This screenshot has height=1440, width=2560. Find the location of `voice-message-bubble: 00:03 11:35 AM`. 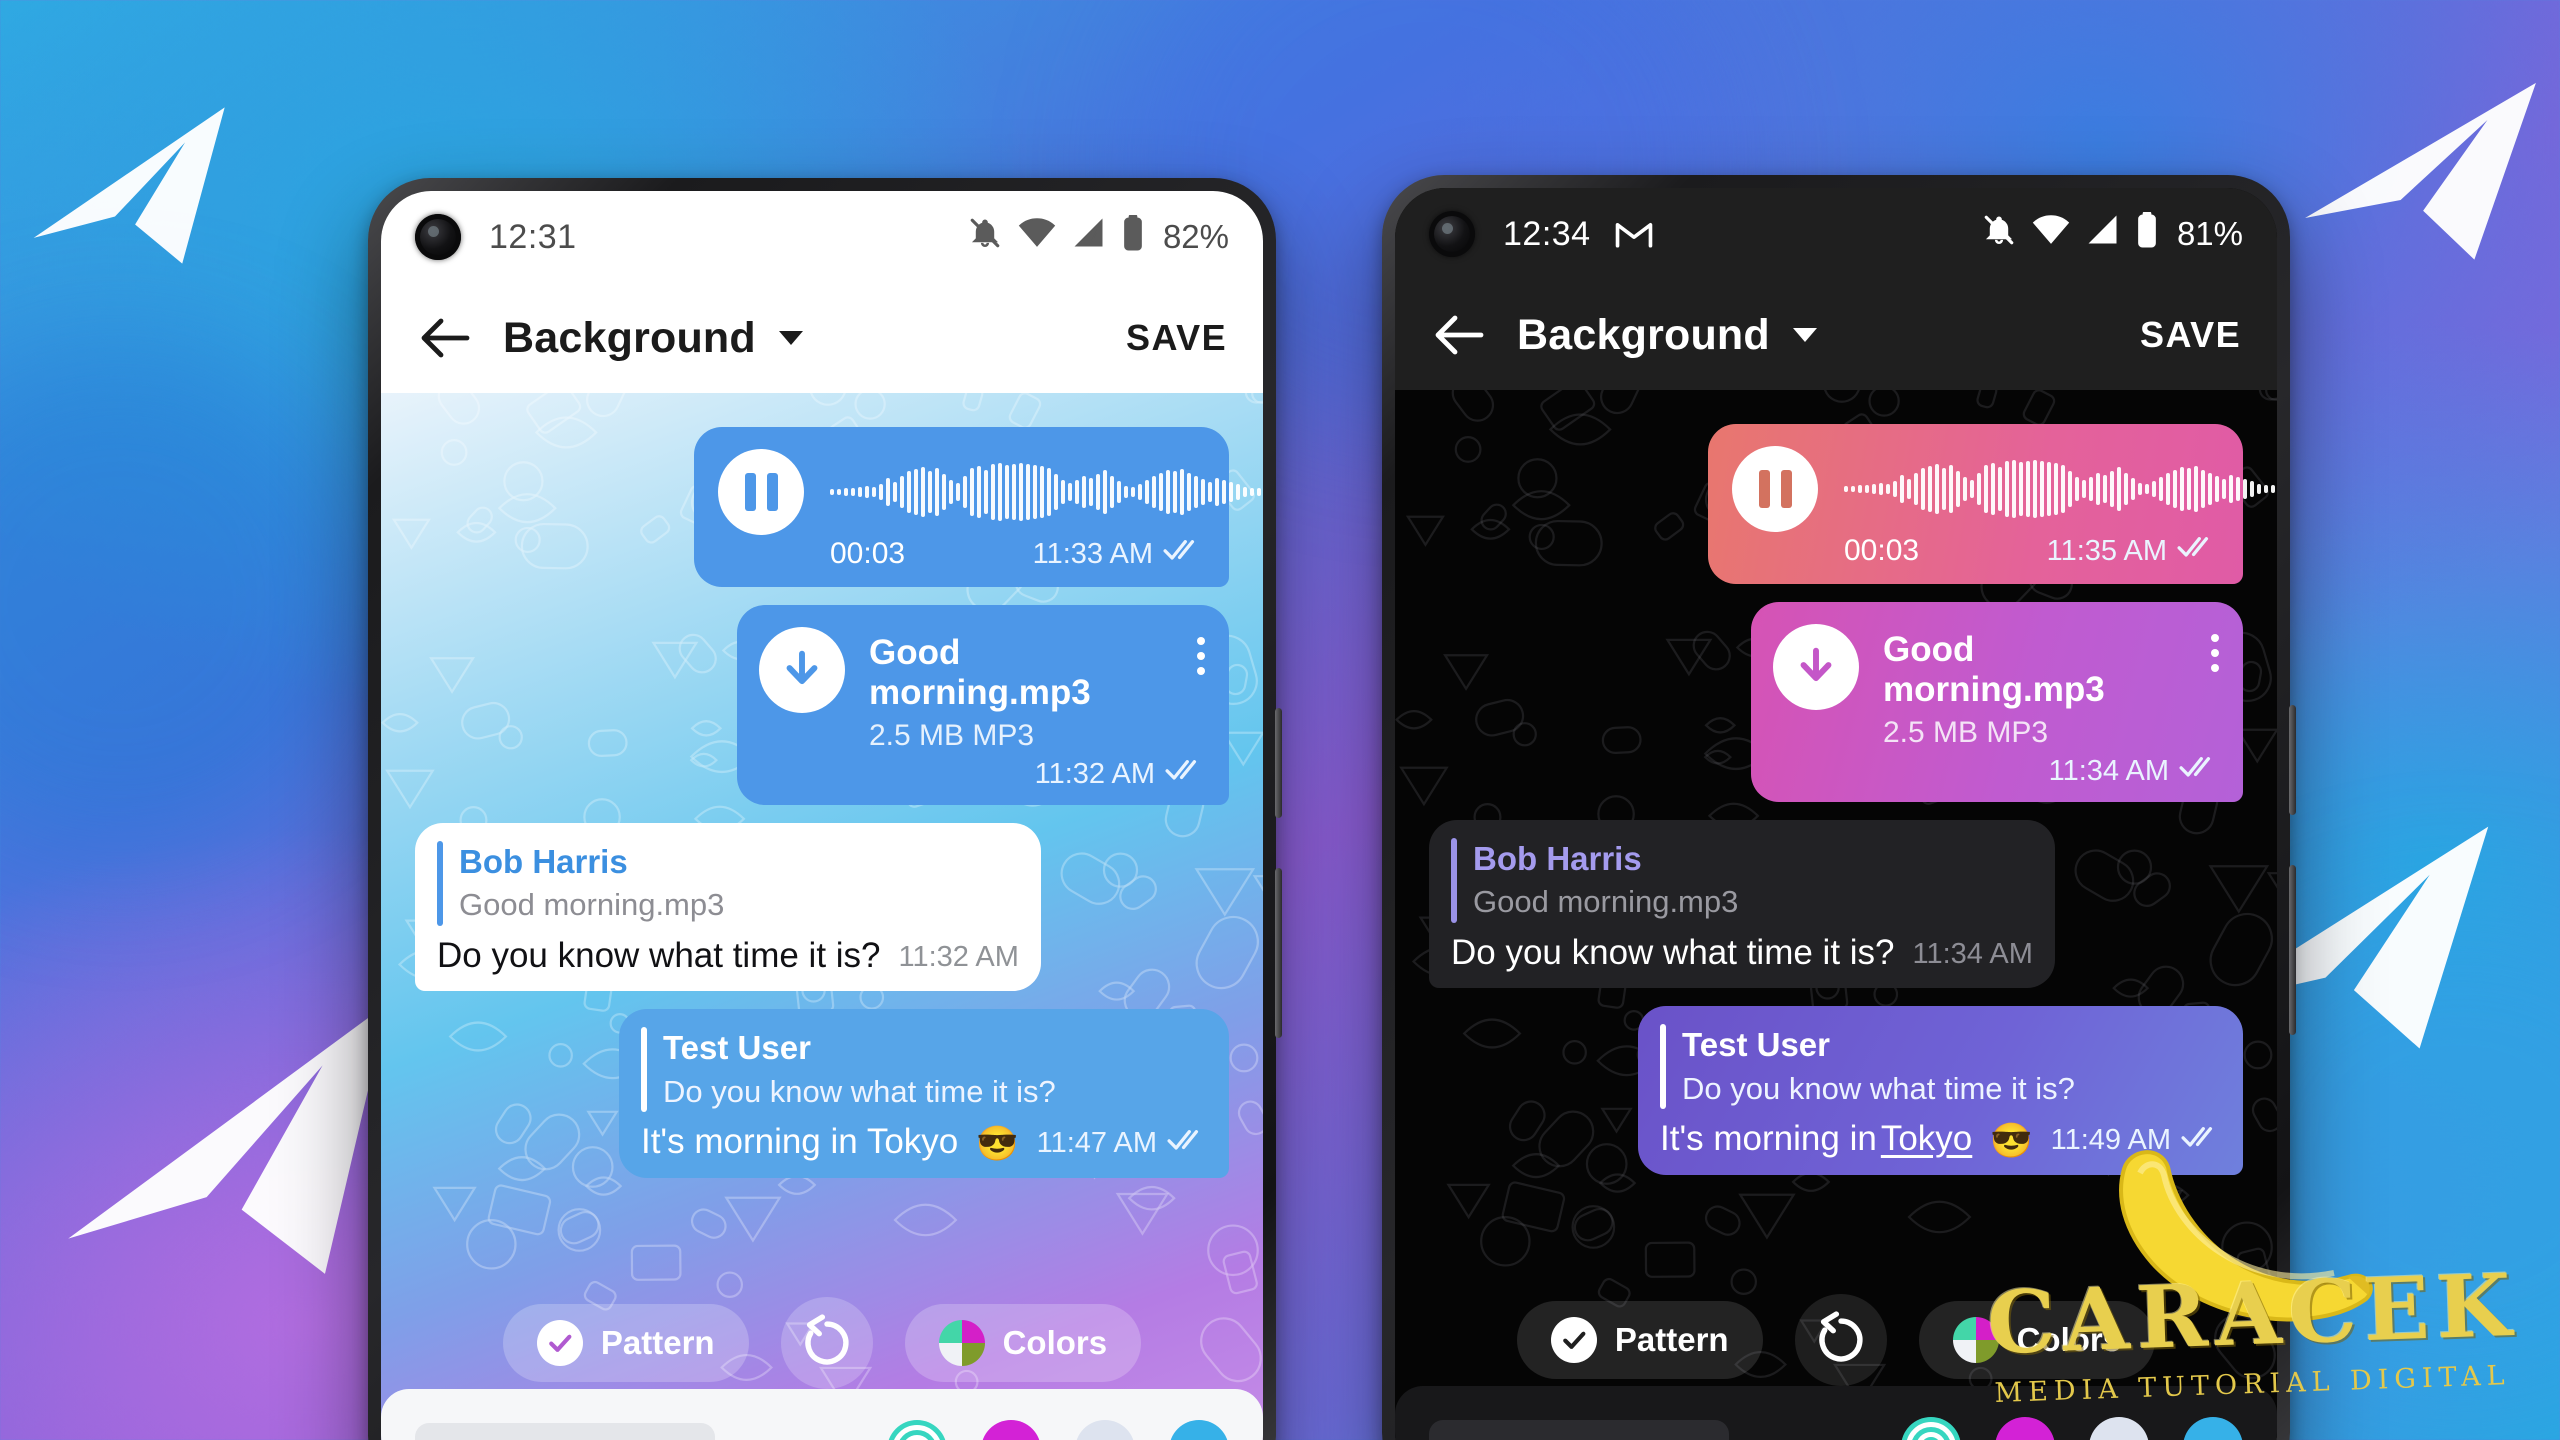

voice-message-bubble: 00:03 11:35 AM is located at coordinates (1991, 504).